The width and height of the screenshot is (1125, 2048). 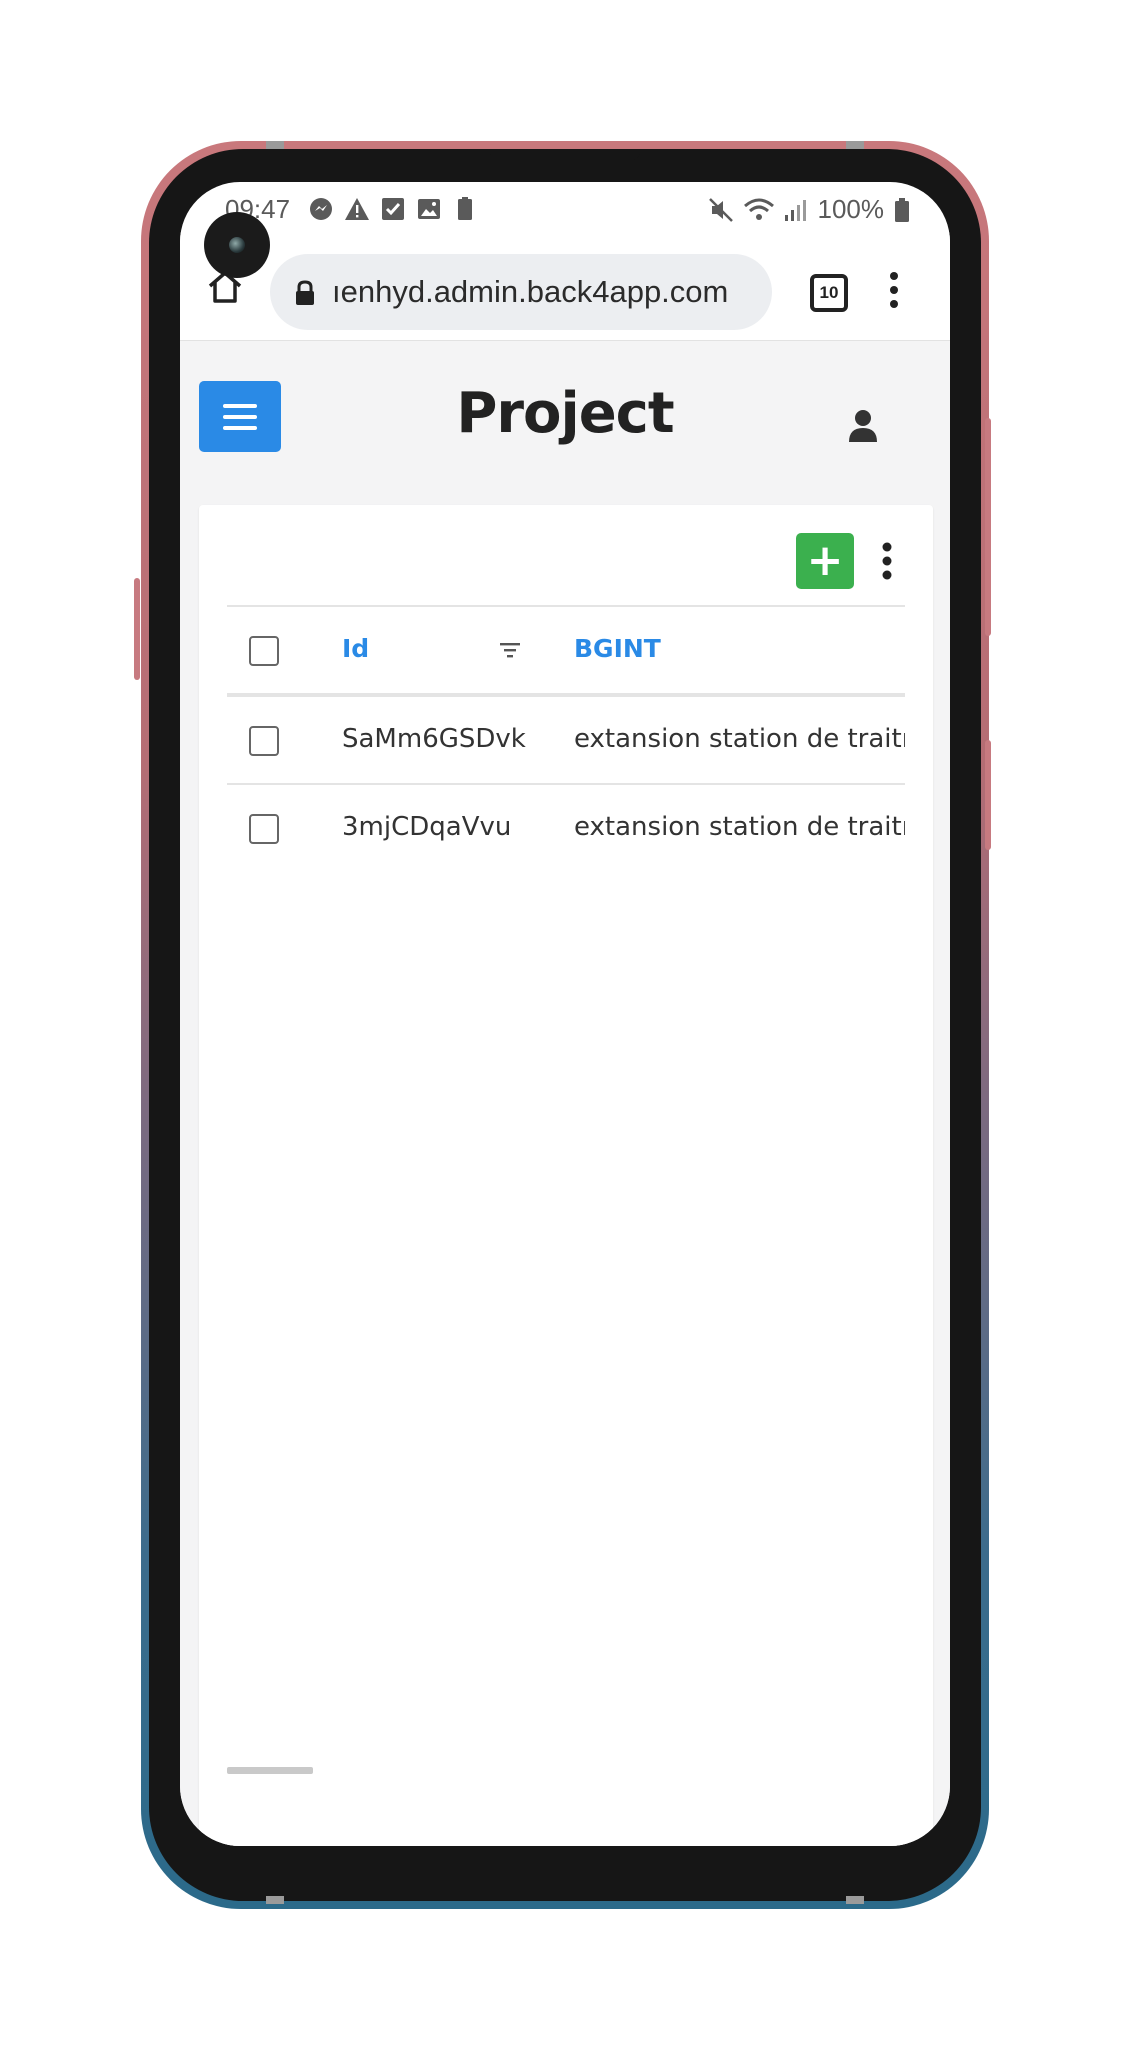 What do you see at coordinates (321, 209) in the screenshot?
I see `messenger-icon` at bounding box center [321, 209].